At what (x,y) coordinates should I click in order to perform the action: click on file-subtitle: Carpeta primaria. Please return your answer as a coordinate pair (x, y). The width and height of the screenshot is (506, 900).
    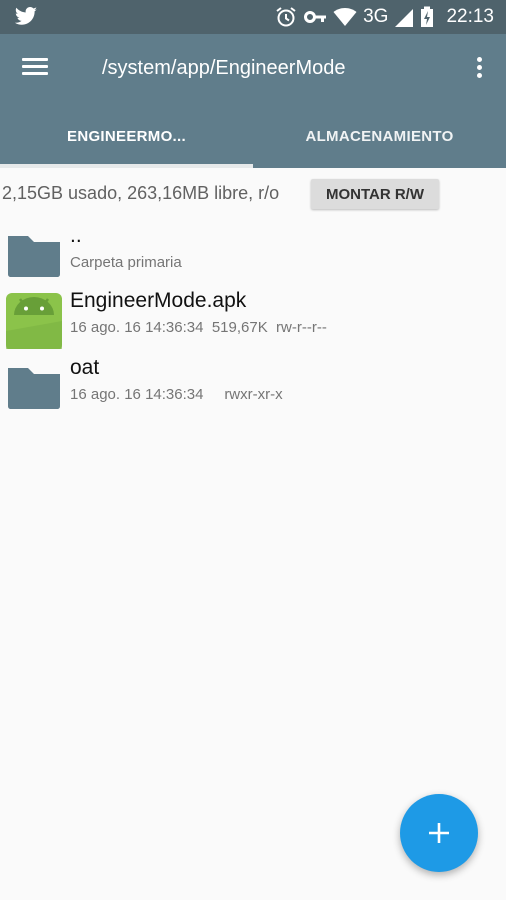
    Looking at the image, I should click on (126, 262).